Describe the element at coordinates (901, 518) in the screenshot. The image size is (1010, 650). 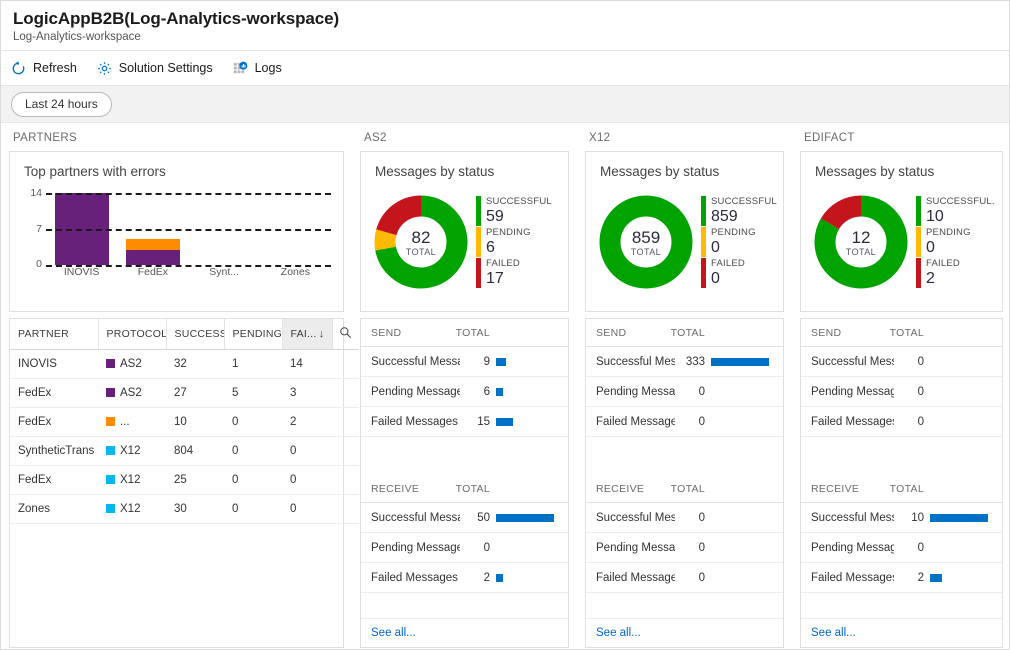
I see `metrics-row: Successful Messages 10` at that location.